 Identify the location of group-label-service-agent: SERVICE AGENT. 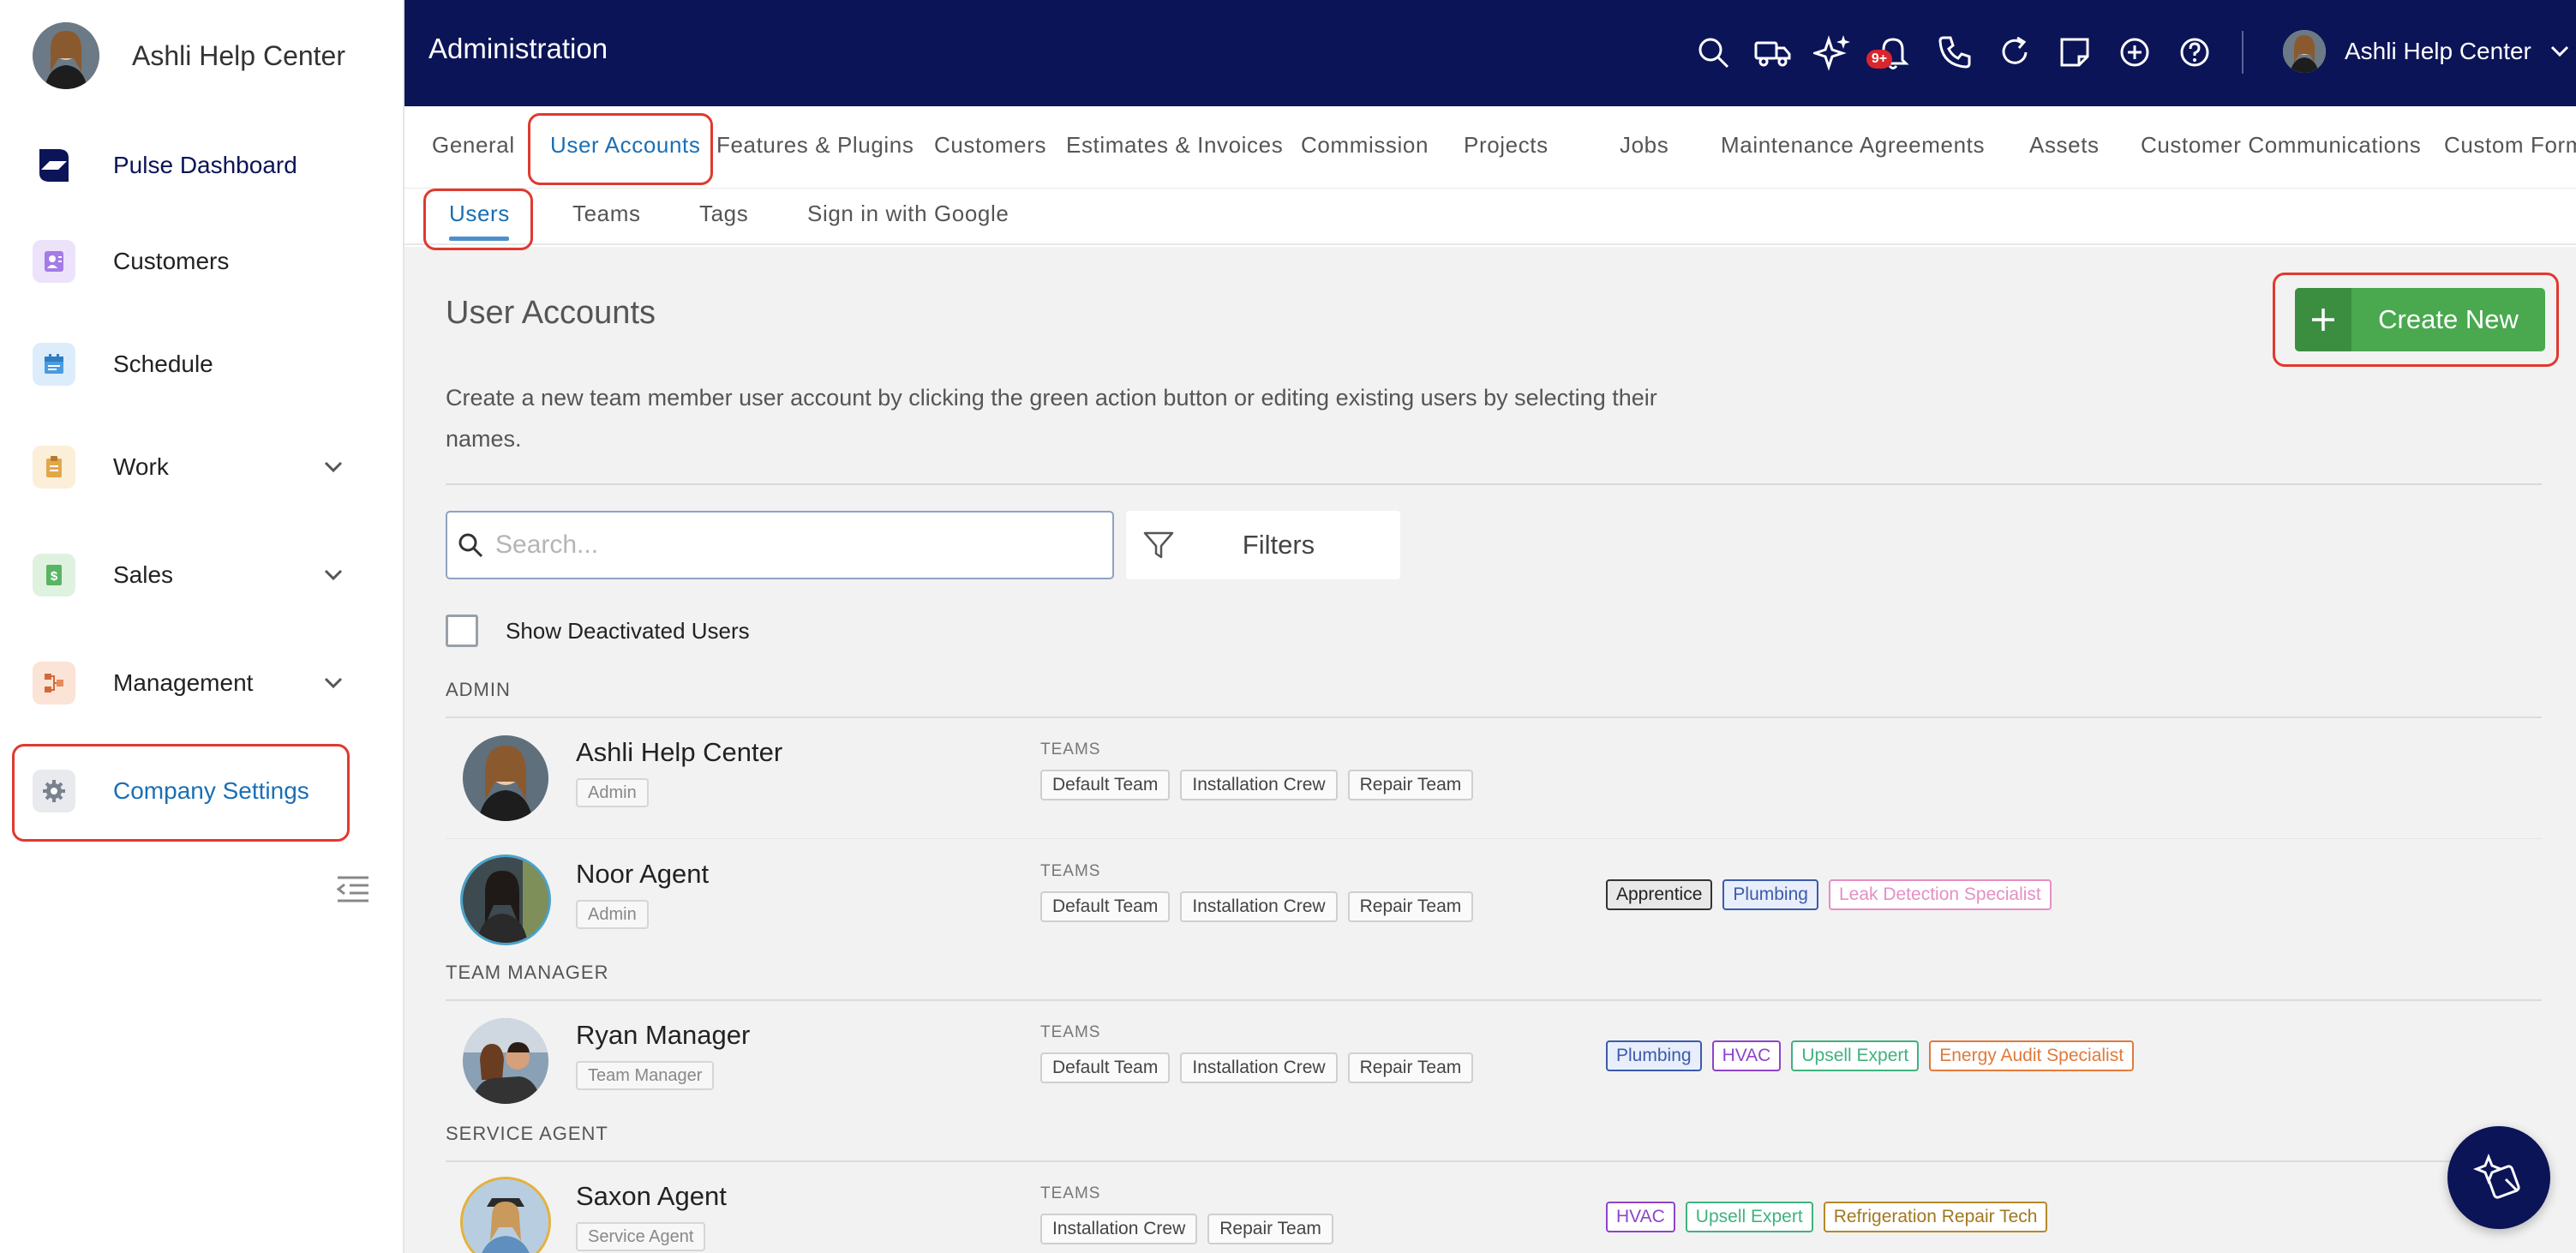
(527, 1133).